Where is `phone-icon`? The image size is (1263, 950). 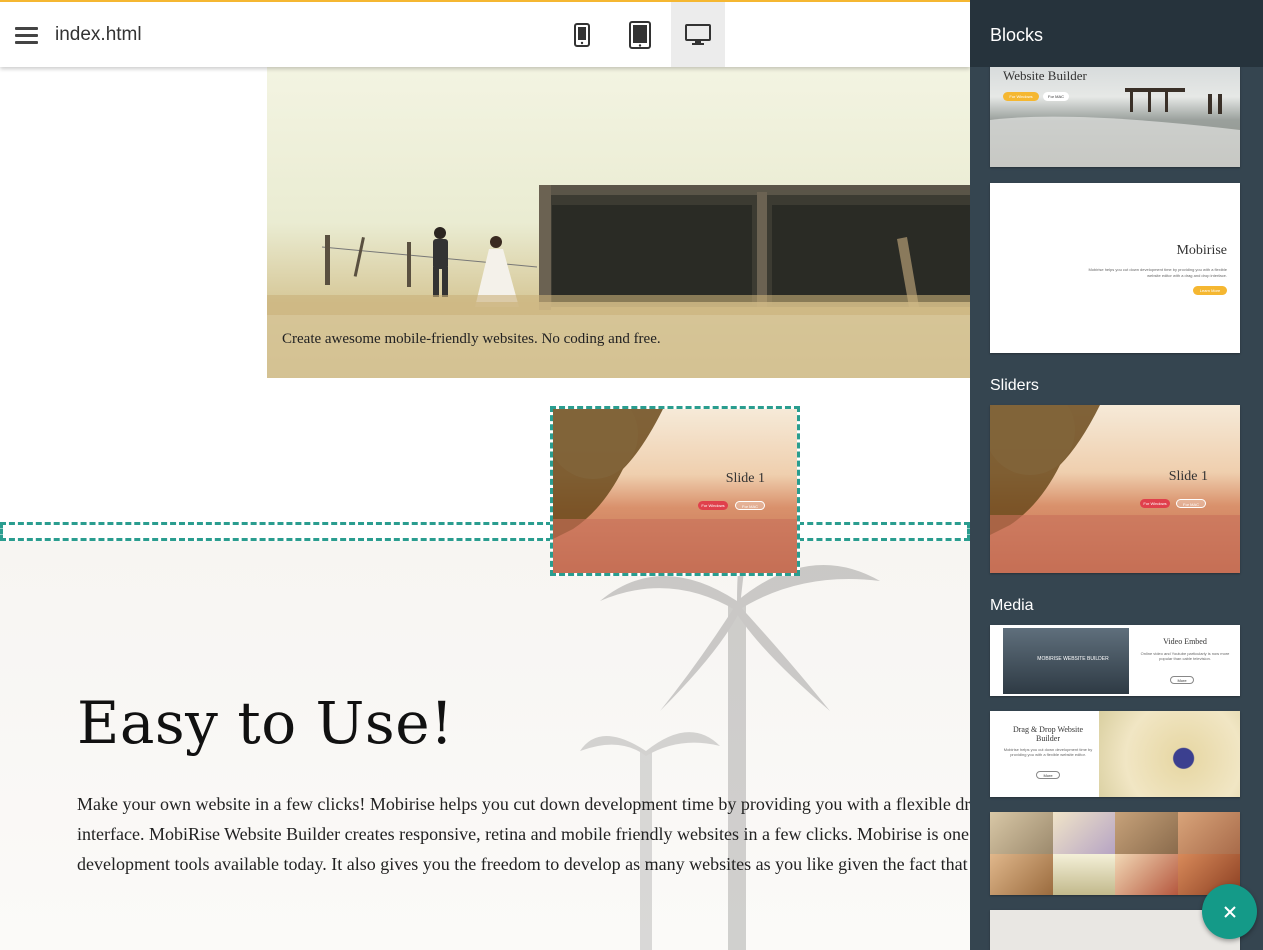
phone-icon is located at coordinates (582, 34).